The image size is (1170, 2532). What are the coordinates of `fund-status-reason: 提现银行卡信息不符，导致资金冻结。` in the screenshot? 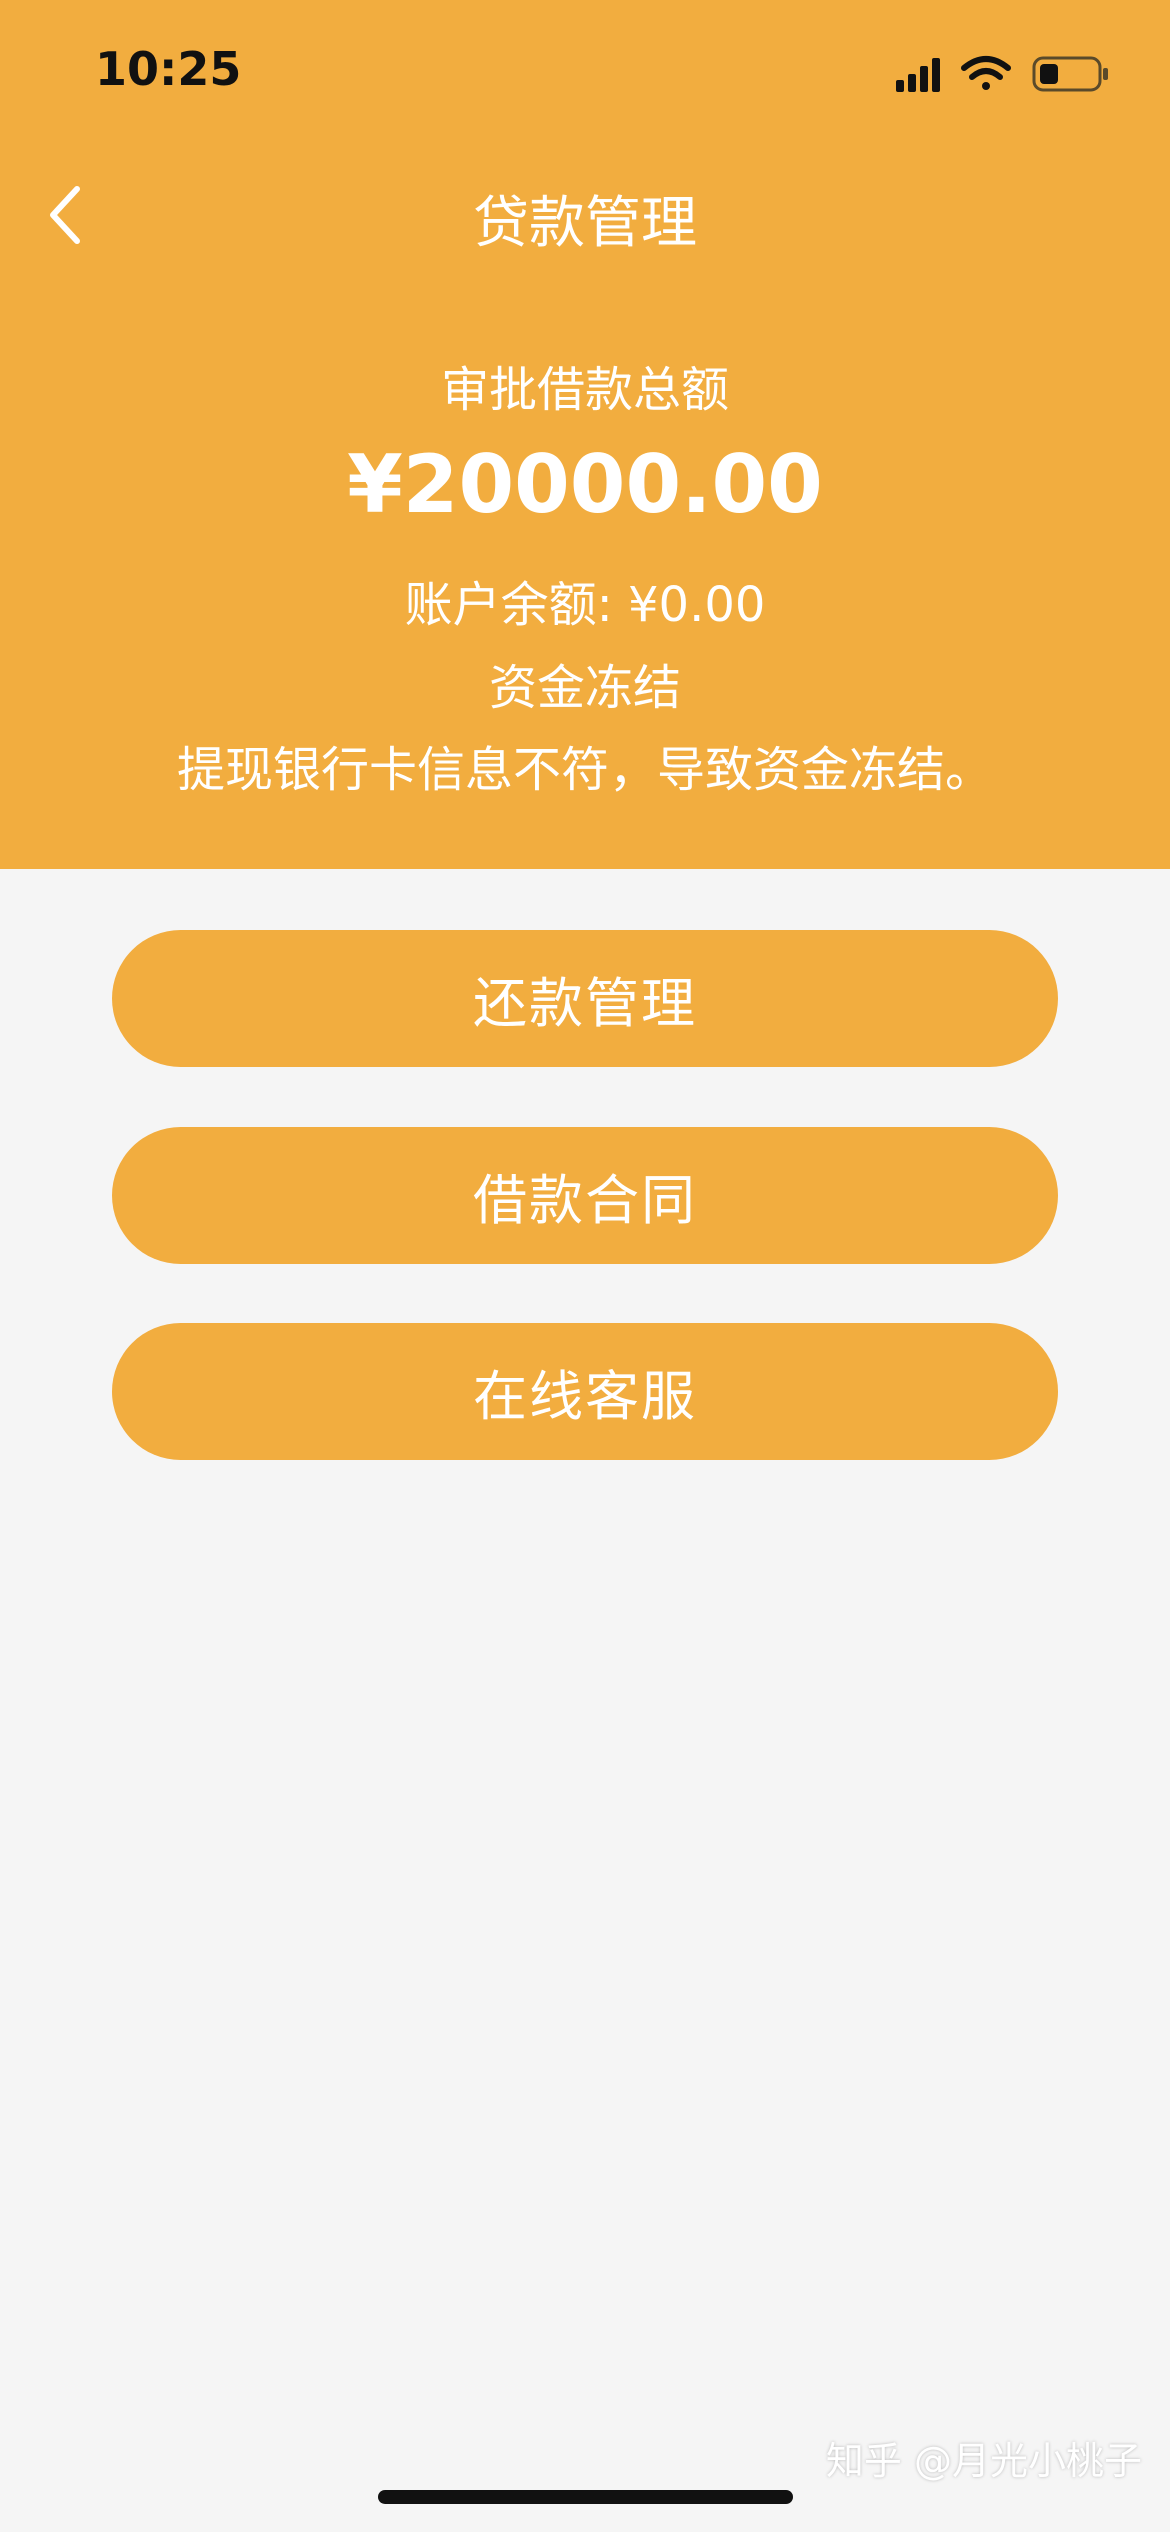 It's located at (584, 770).